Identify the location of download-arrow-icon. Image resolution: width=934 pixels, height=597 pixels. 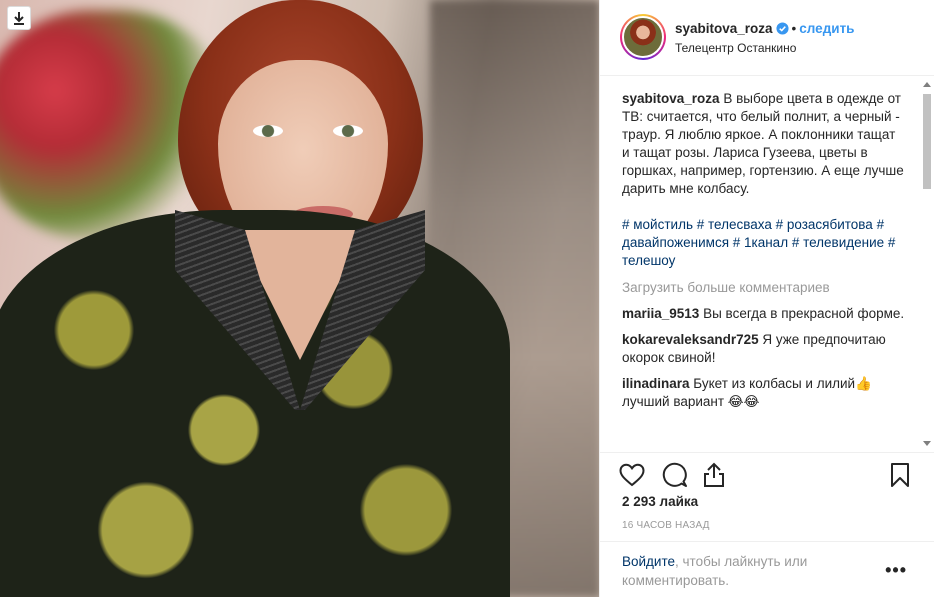
(19, 18).